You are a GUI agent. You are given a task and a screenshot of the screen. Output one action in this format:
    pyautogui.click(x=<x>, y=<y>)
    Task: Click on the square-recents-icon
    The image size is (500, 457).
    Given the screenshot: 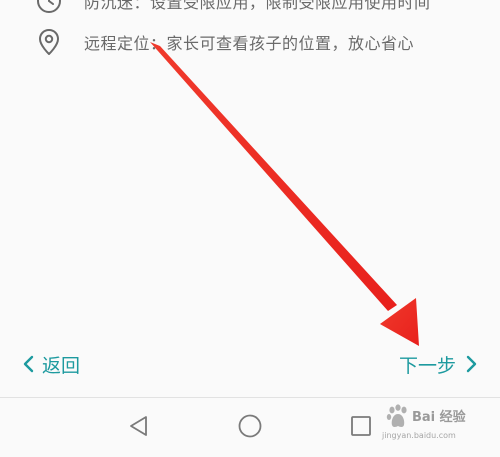 What is the action you would take?
    pyautogui.click(x=361, y=428)
    